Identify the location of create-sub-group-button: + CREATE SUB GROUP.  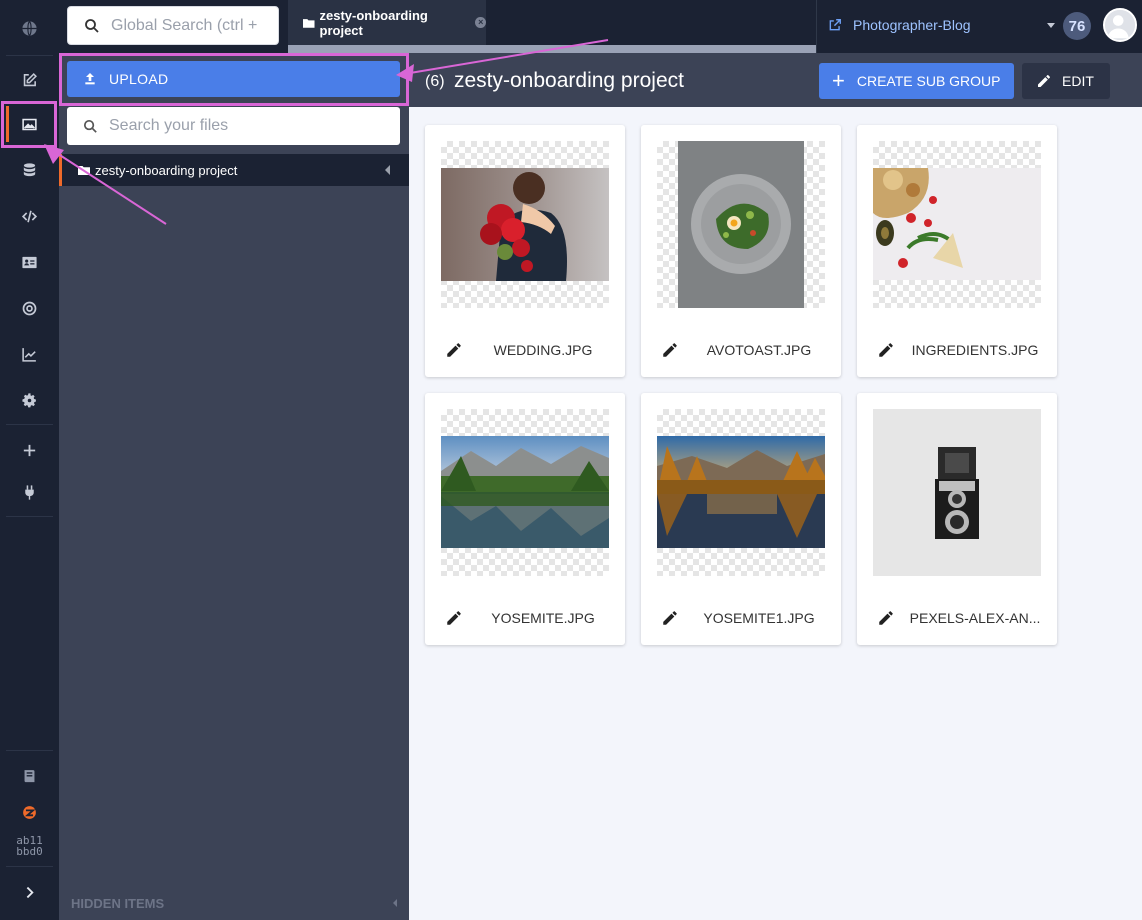
(916, 81).